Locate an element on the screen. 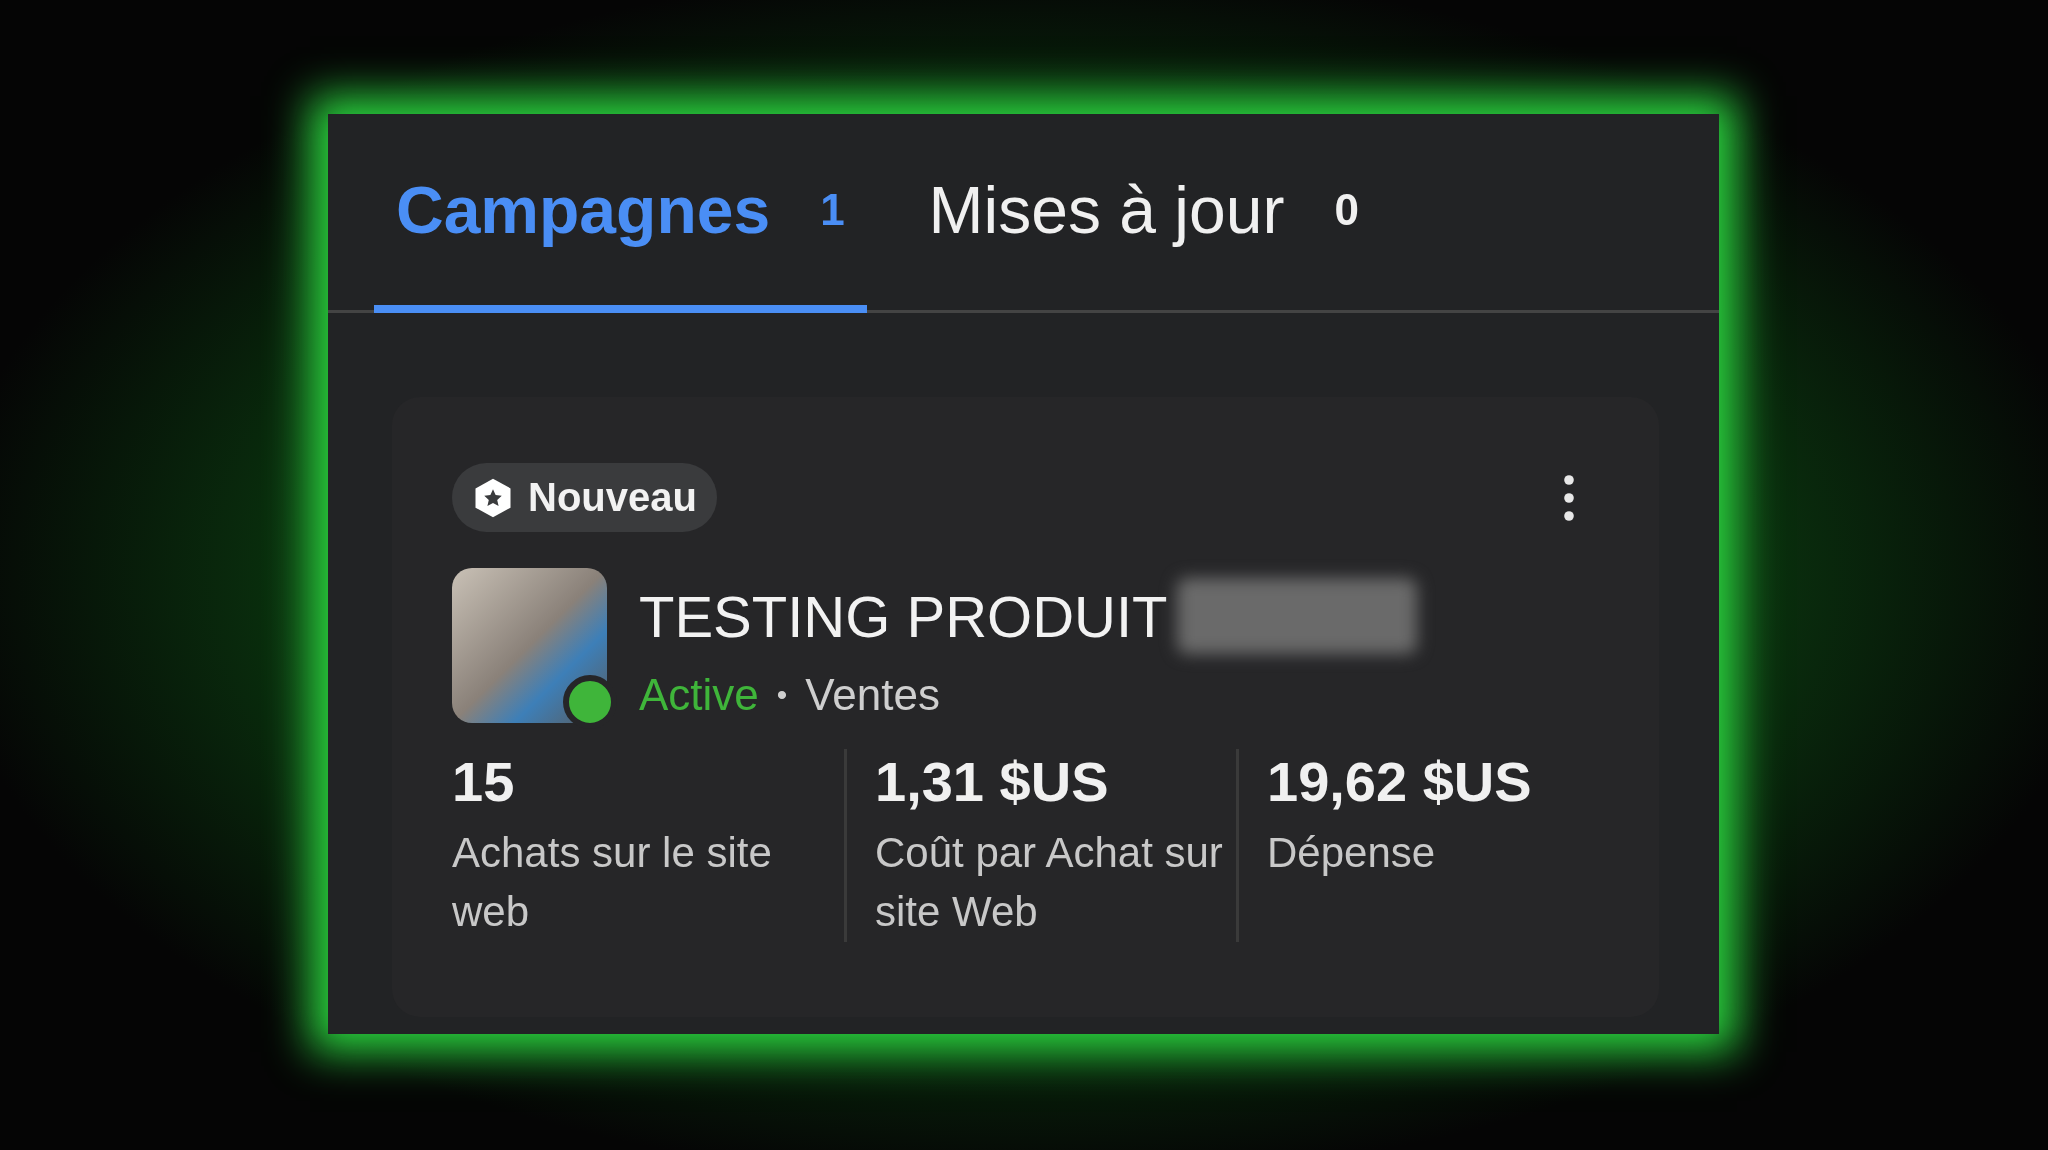  metric-value: 15 is located at coordinates (484, 781).